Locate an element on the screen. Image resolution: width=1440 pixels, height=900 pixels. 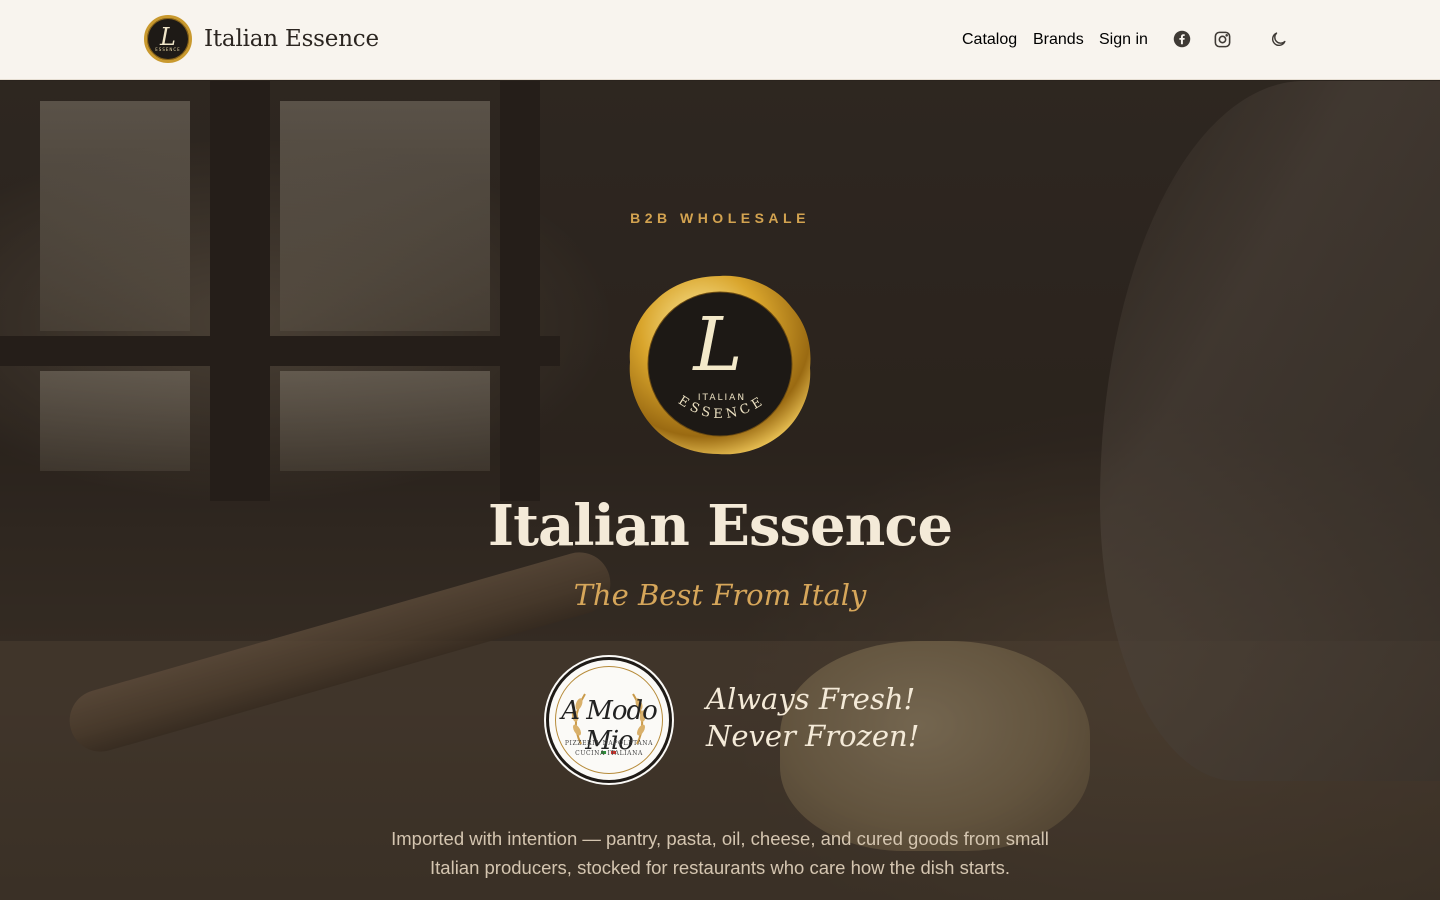
nav-catalog-link: Catalog is located at coordinates (989, 40).